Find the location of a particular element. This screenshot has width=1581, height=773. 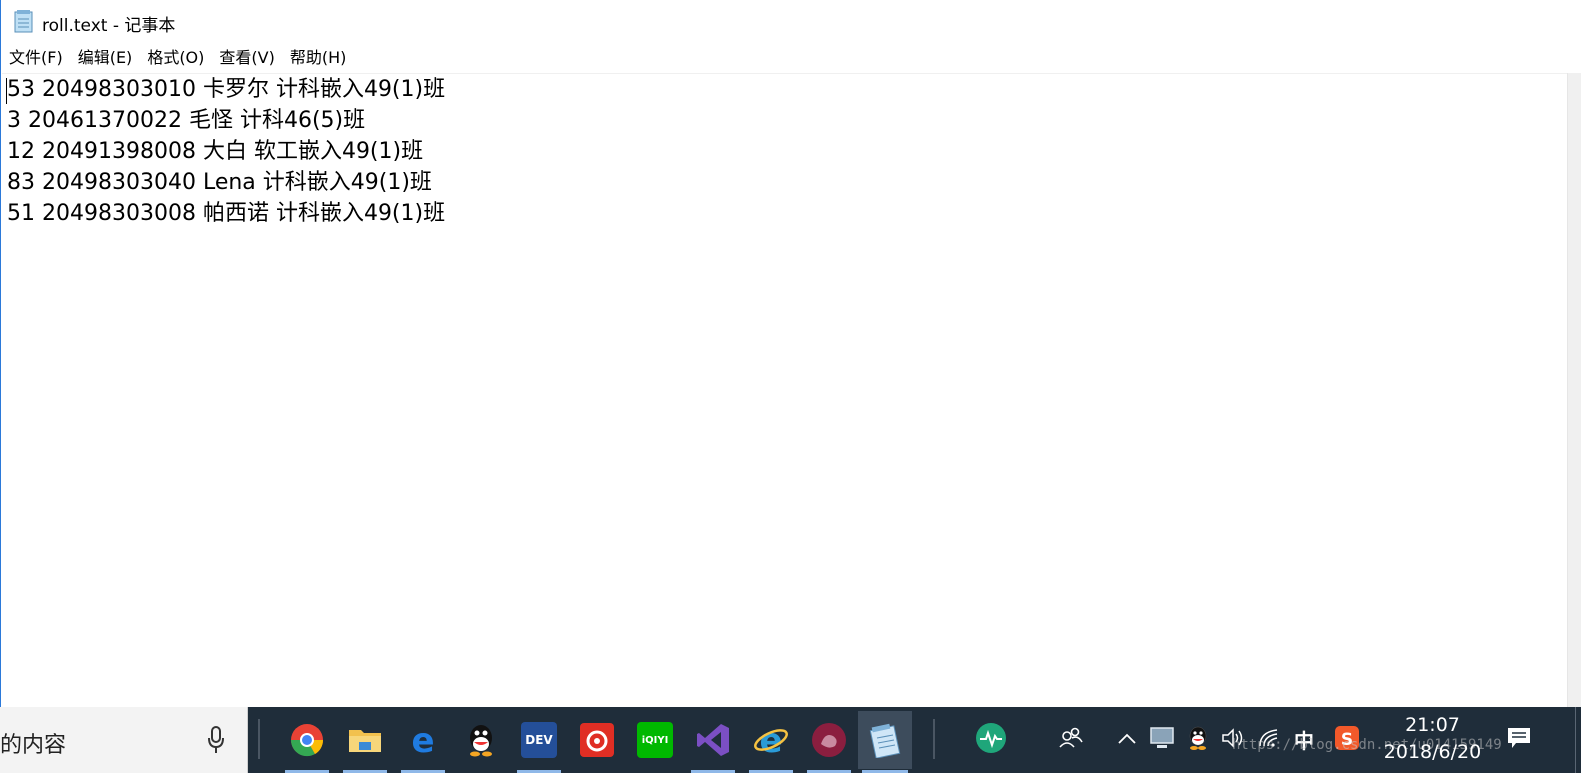

menu-bar: 文件(F) 编辑(E) 格式(O) 查看(V) 帮助(H) is located at coordinates (791, 58).